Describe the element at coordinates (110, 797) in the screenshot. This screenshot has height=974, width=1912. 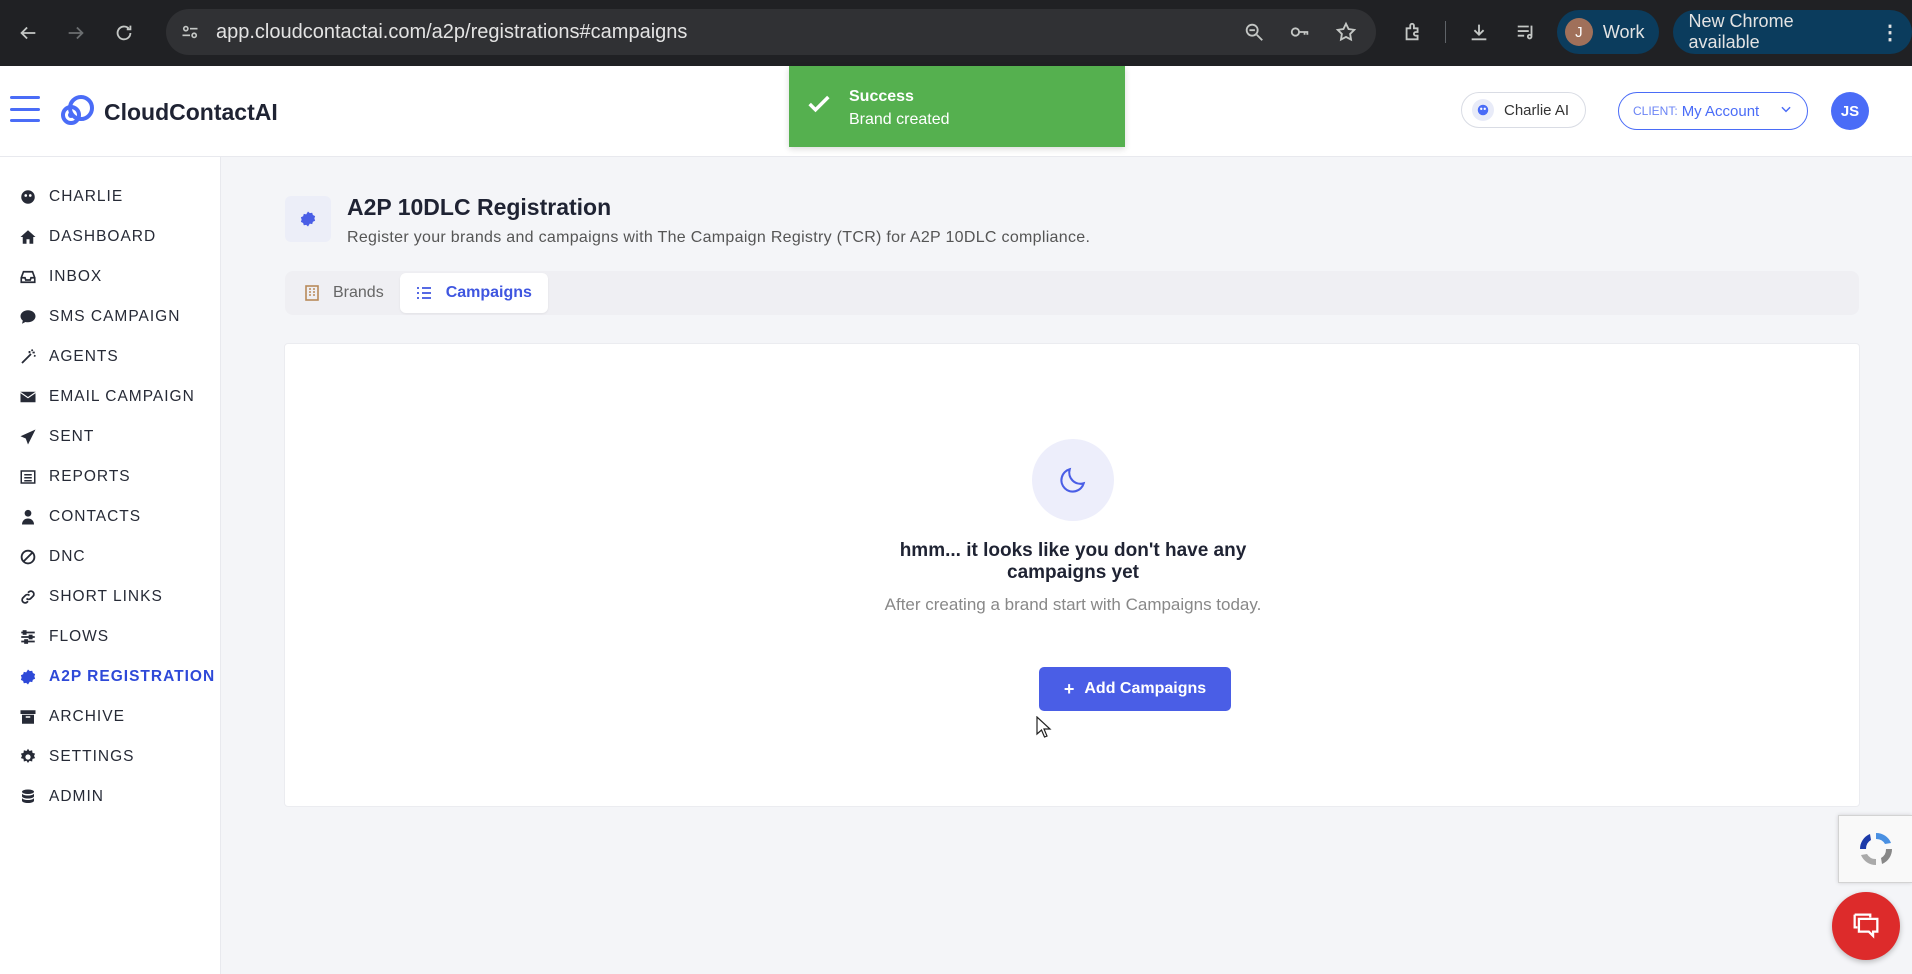
I see `sidebar-item-admin: ADMIN` at that location.